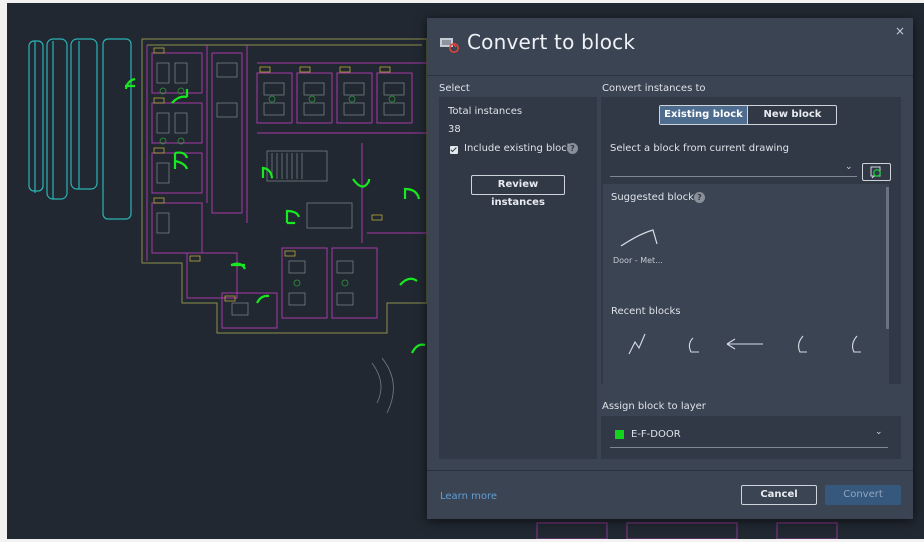 The height and width of the screenshot is (542, 924). Describe the element at coordinates (639, 344) in the screenshot. I see `zigzag-thumbnail-icon` at that location.